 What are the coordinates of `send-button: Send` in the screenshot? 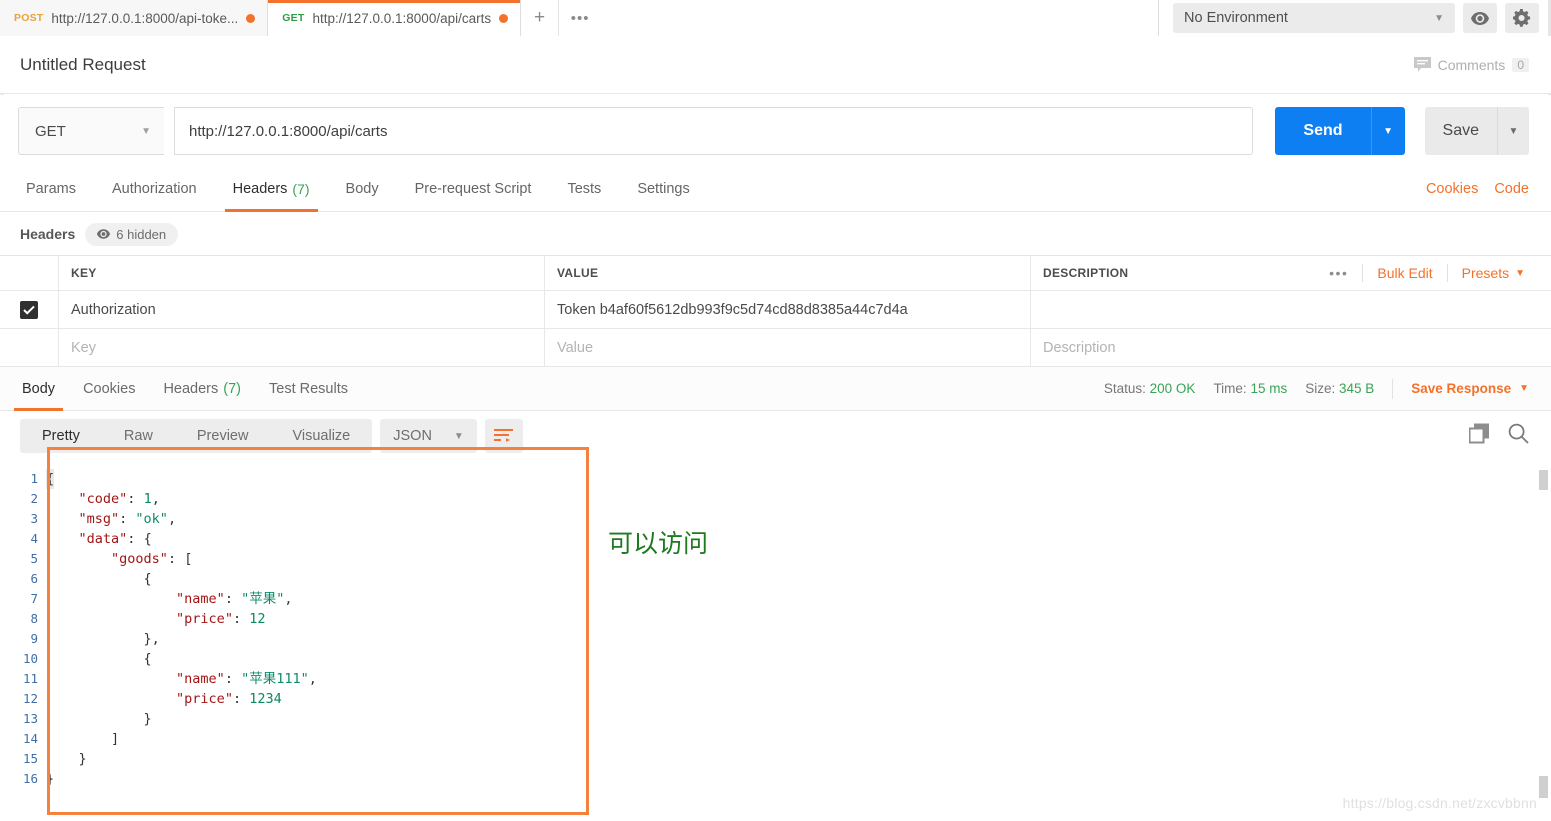 It's located at (1323, 131).